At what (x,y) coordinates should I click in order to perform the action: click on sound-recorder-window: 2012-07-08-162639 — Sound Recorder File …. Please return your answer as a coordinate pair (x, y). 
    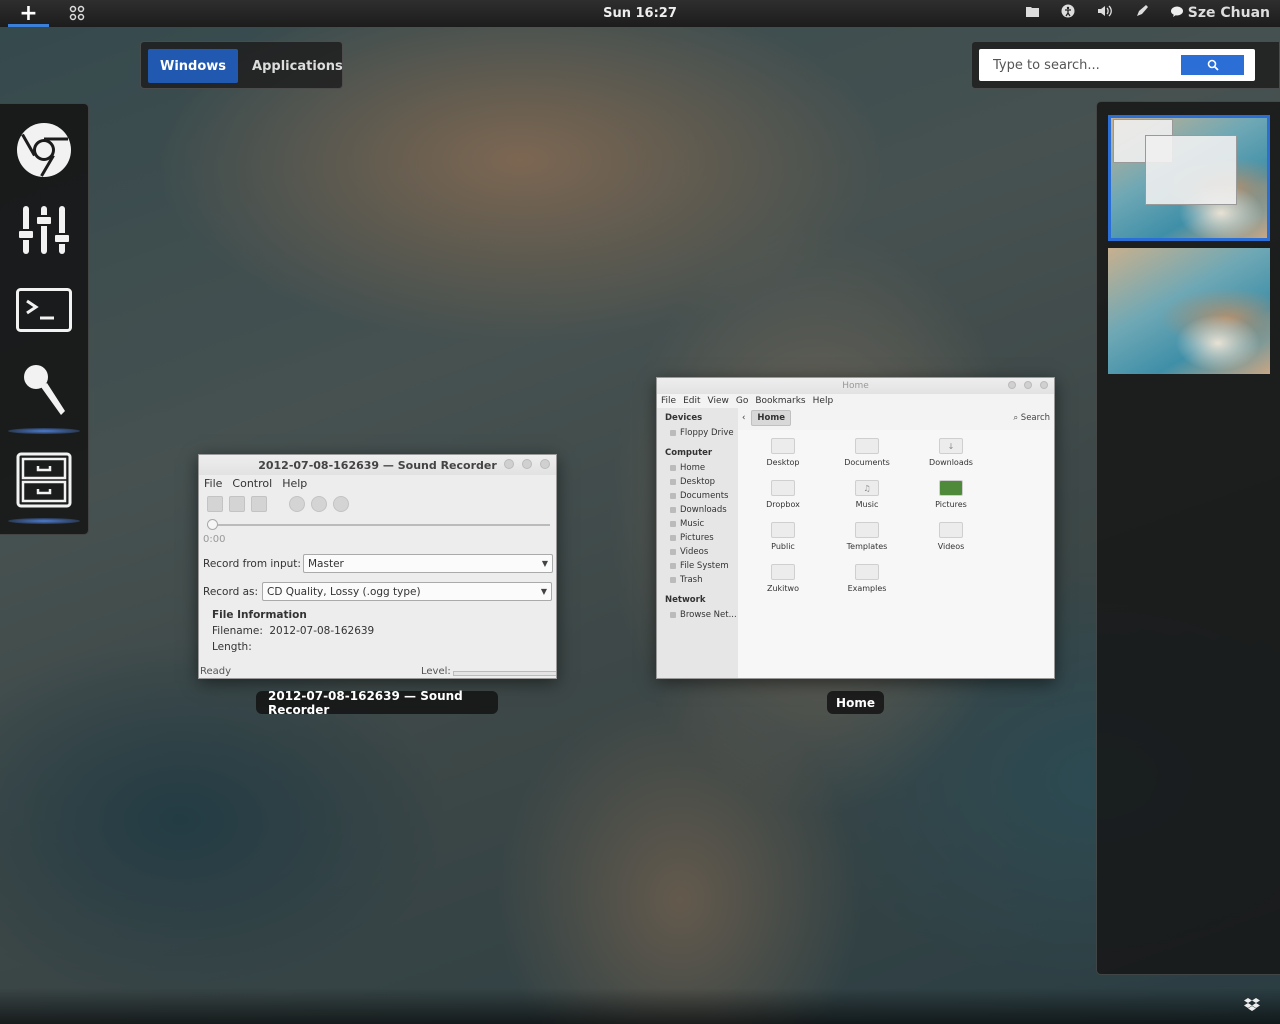
    Looking at the image, I should click on (377, 566).